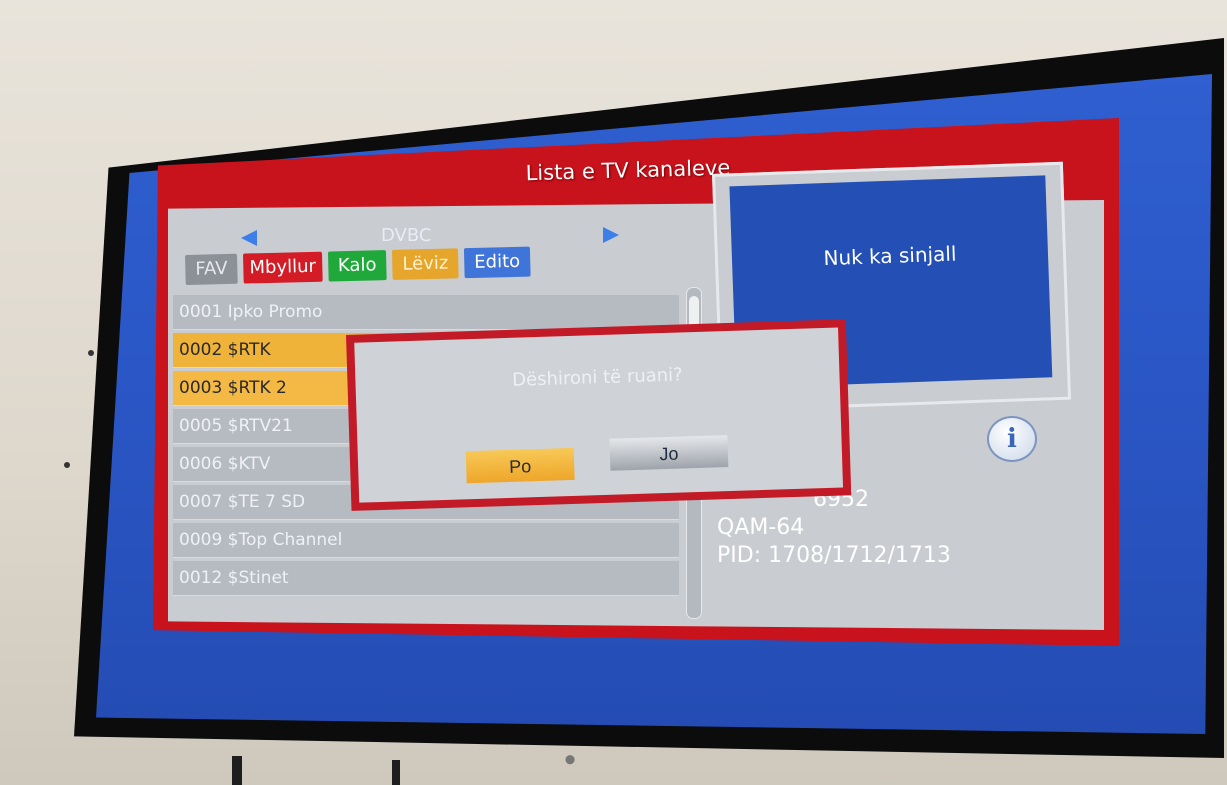 Image resolution: width=1227 pixels, height=785 pixels. What do you see at coordinates (520, 465) in the screenshot?
I see `yes-button: Po` at bounding box center [520, 465].